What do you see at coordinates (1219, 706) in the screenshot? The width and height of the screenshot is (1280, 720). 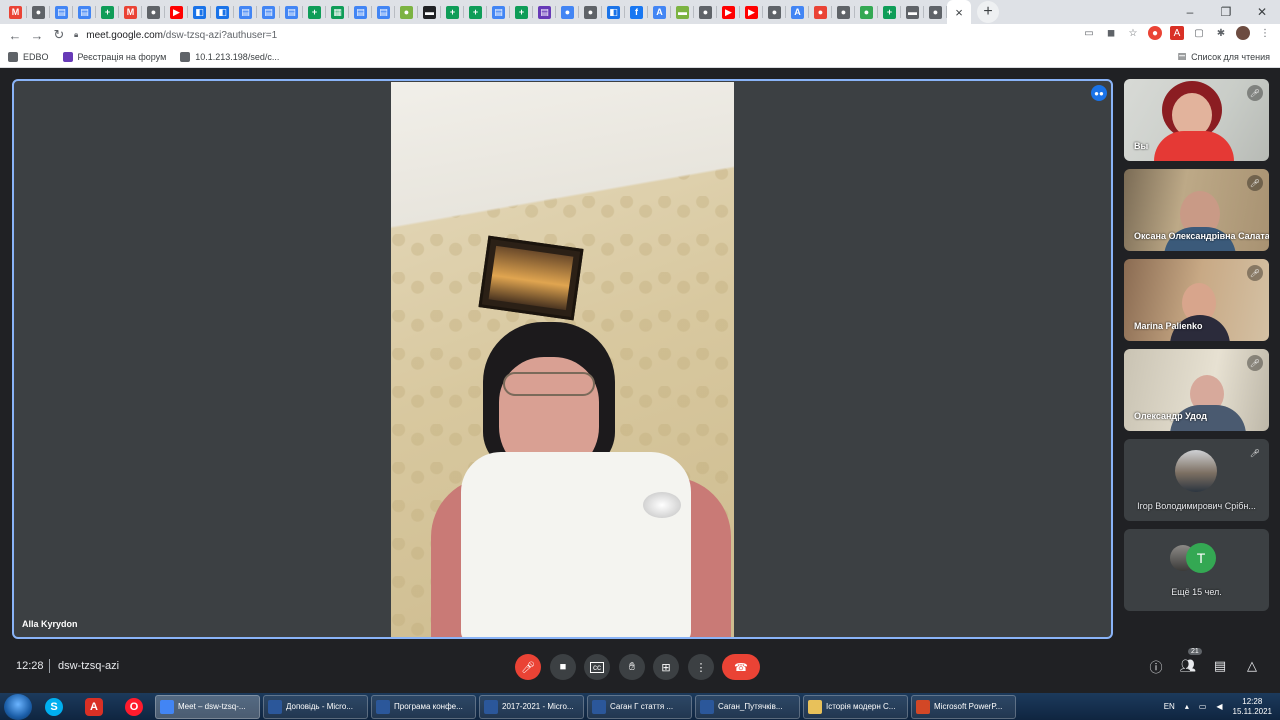 I see `volume-icon: ◀︎` at bounding box center [1219, 706].